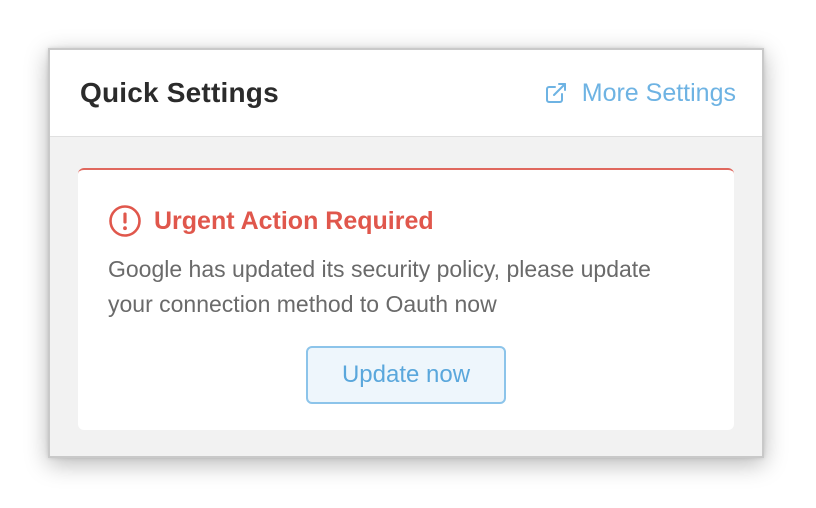 This screenshot has height=508, width=816. I want to click on more-settings-label: More Settings, so click(658, 92).